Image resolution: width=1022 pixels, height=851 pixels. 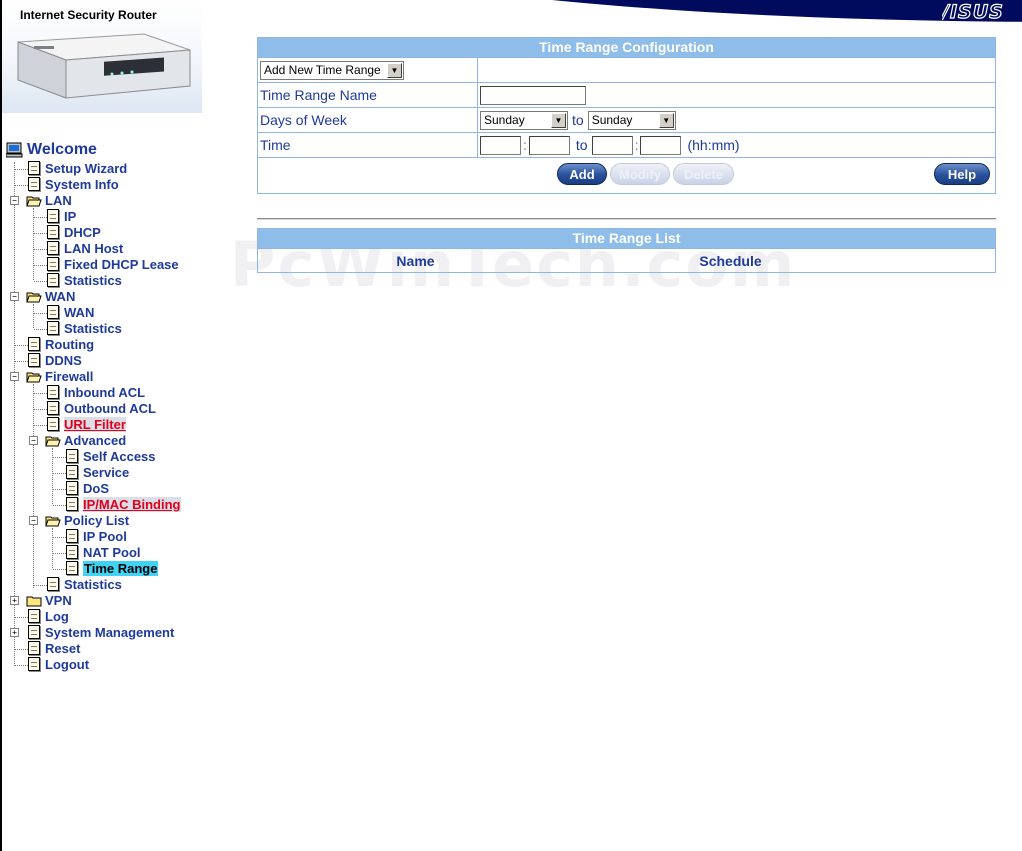 I want to click on sidebar-item-vpn: VPN, so click(x=49, y=600).